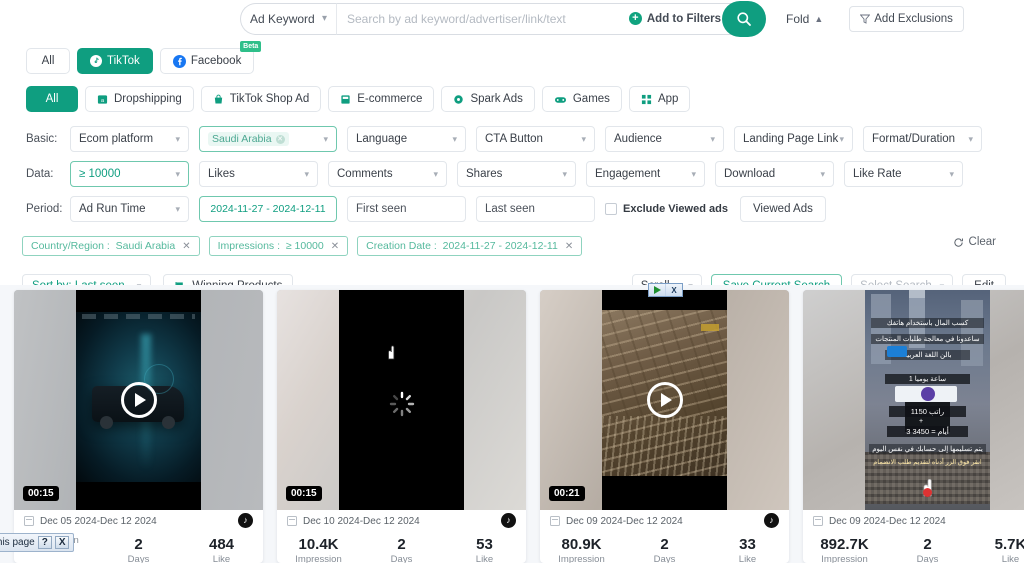  Describe the element at coordinates (774, 174) in the screenshot. I see `filter-download: Download ▾` at that location.